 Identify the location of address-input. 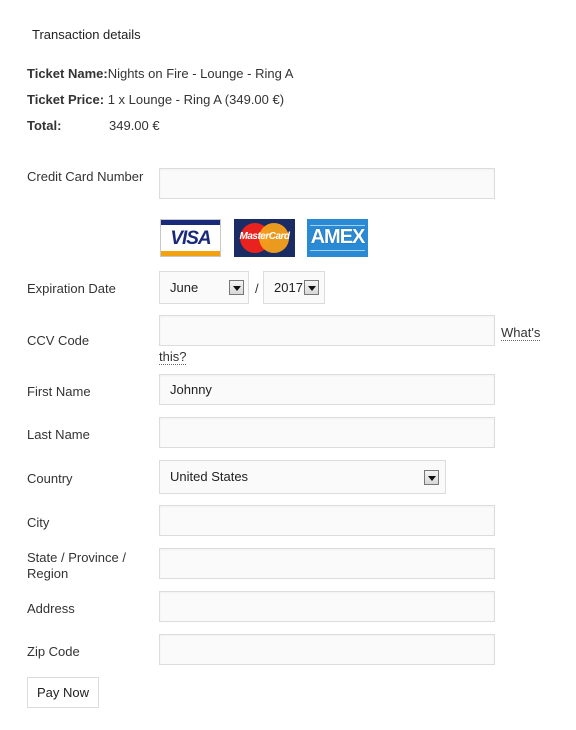
(327, 606).